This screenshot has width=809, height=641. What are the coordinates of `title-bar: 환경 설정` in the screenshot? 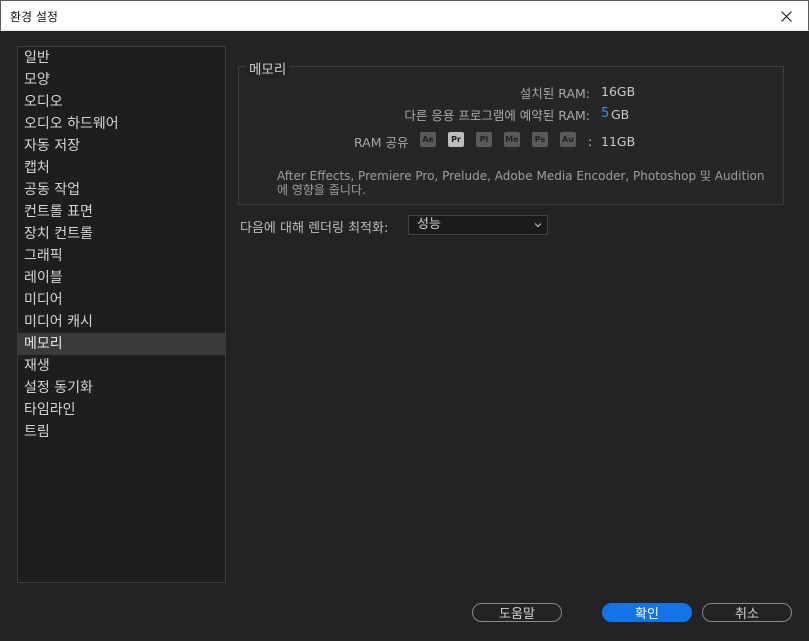 It's located at (404, 15).